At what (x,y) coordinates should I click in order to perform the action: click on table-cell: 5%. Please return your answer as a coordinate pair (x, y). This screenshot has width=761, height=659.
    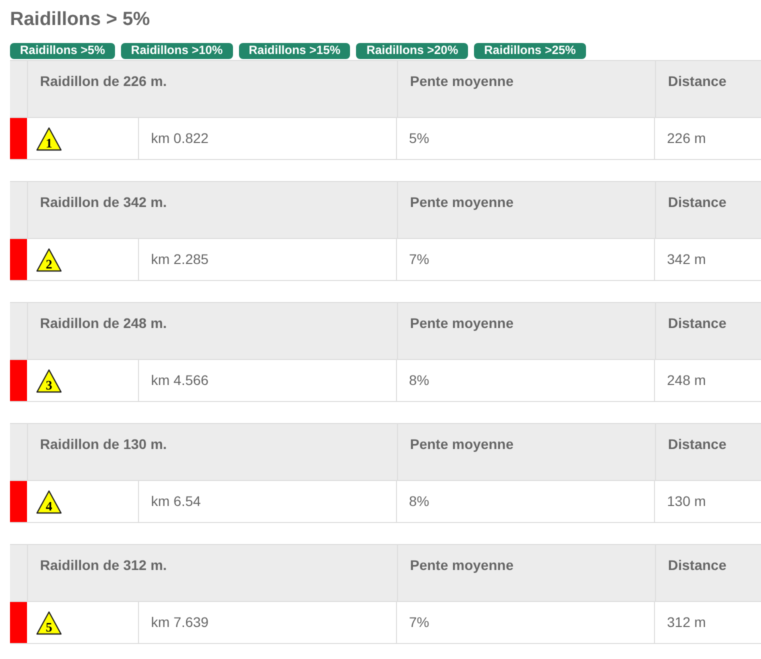
    Looking at the image, I should click on (526, 138).